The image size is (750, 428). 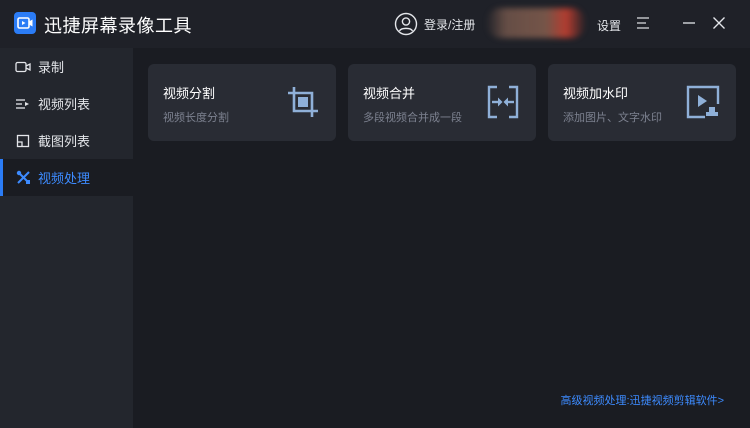 What do you see at coordinates (642, 400) in the screenshot?
I see `advanced-video-editor-link: 高级视频处理:迅捷视频剪辑软件>` at bounding box center [642, 400].